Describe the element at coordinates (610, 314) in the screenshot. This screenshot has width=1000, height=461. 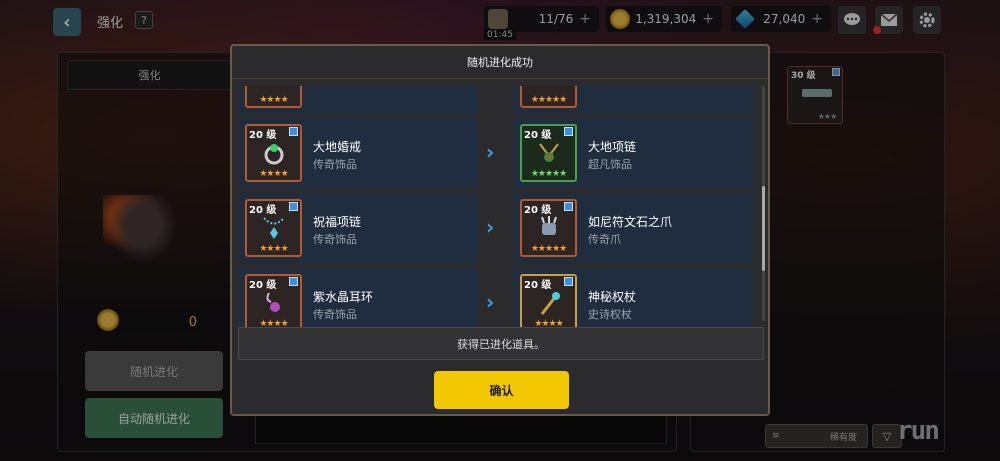
I see `item-type: 史诗权杖` at that location.